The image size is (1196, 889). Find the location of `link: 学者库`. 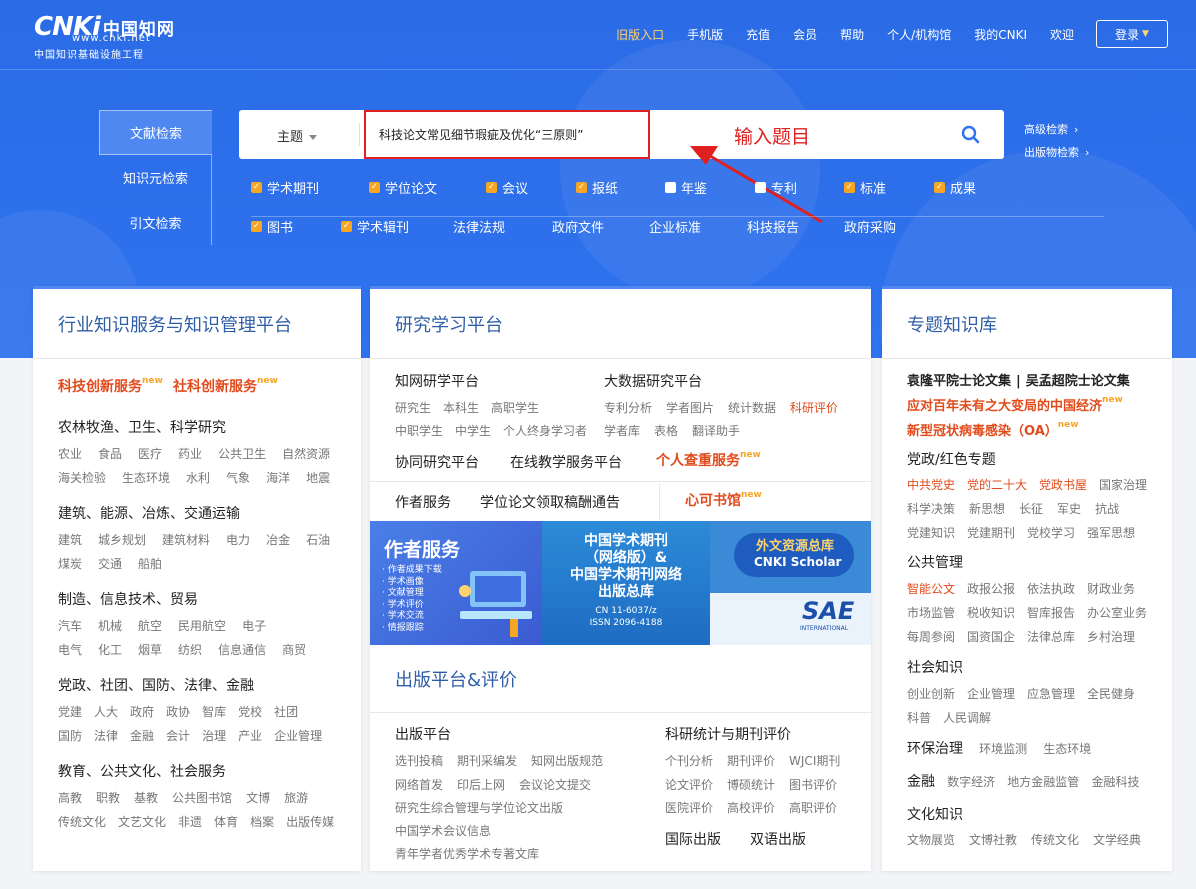

link: 学者库 is located at coordinates (622, 431).